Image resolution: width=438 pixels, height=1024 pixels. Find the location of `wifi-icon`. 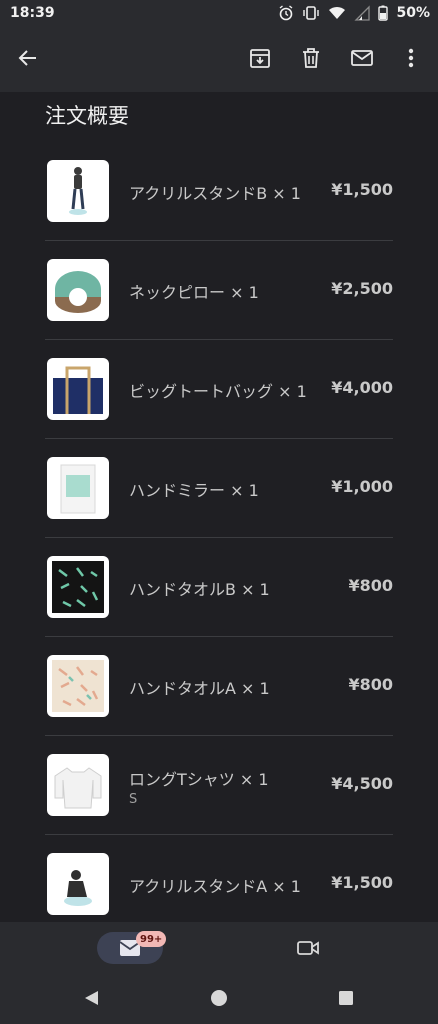

wifi-icon is located at coordinates (337, 12).